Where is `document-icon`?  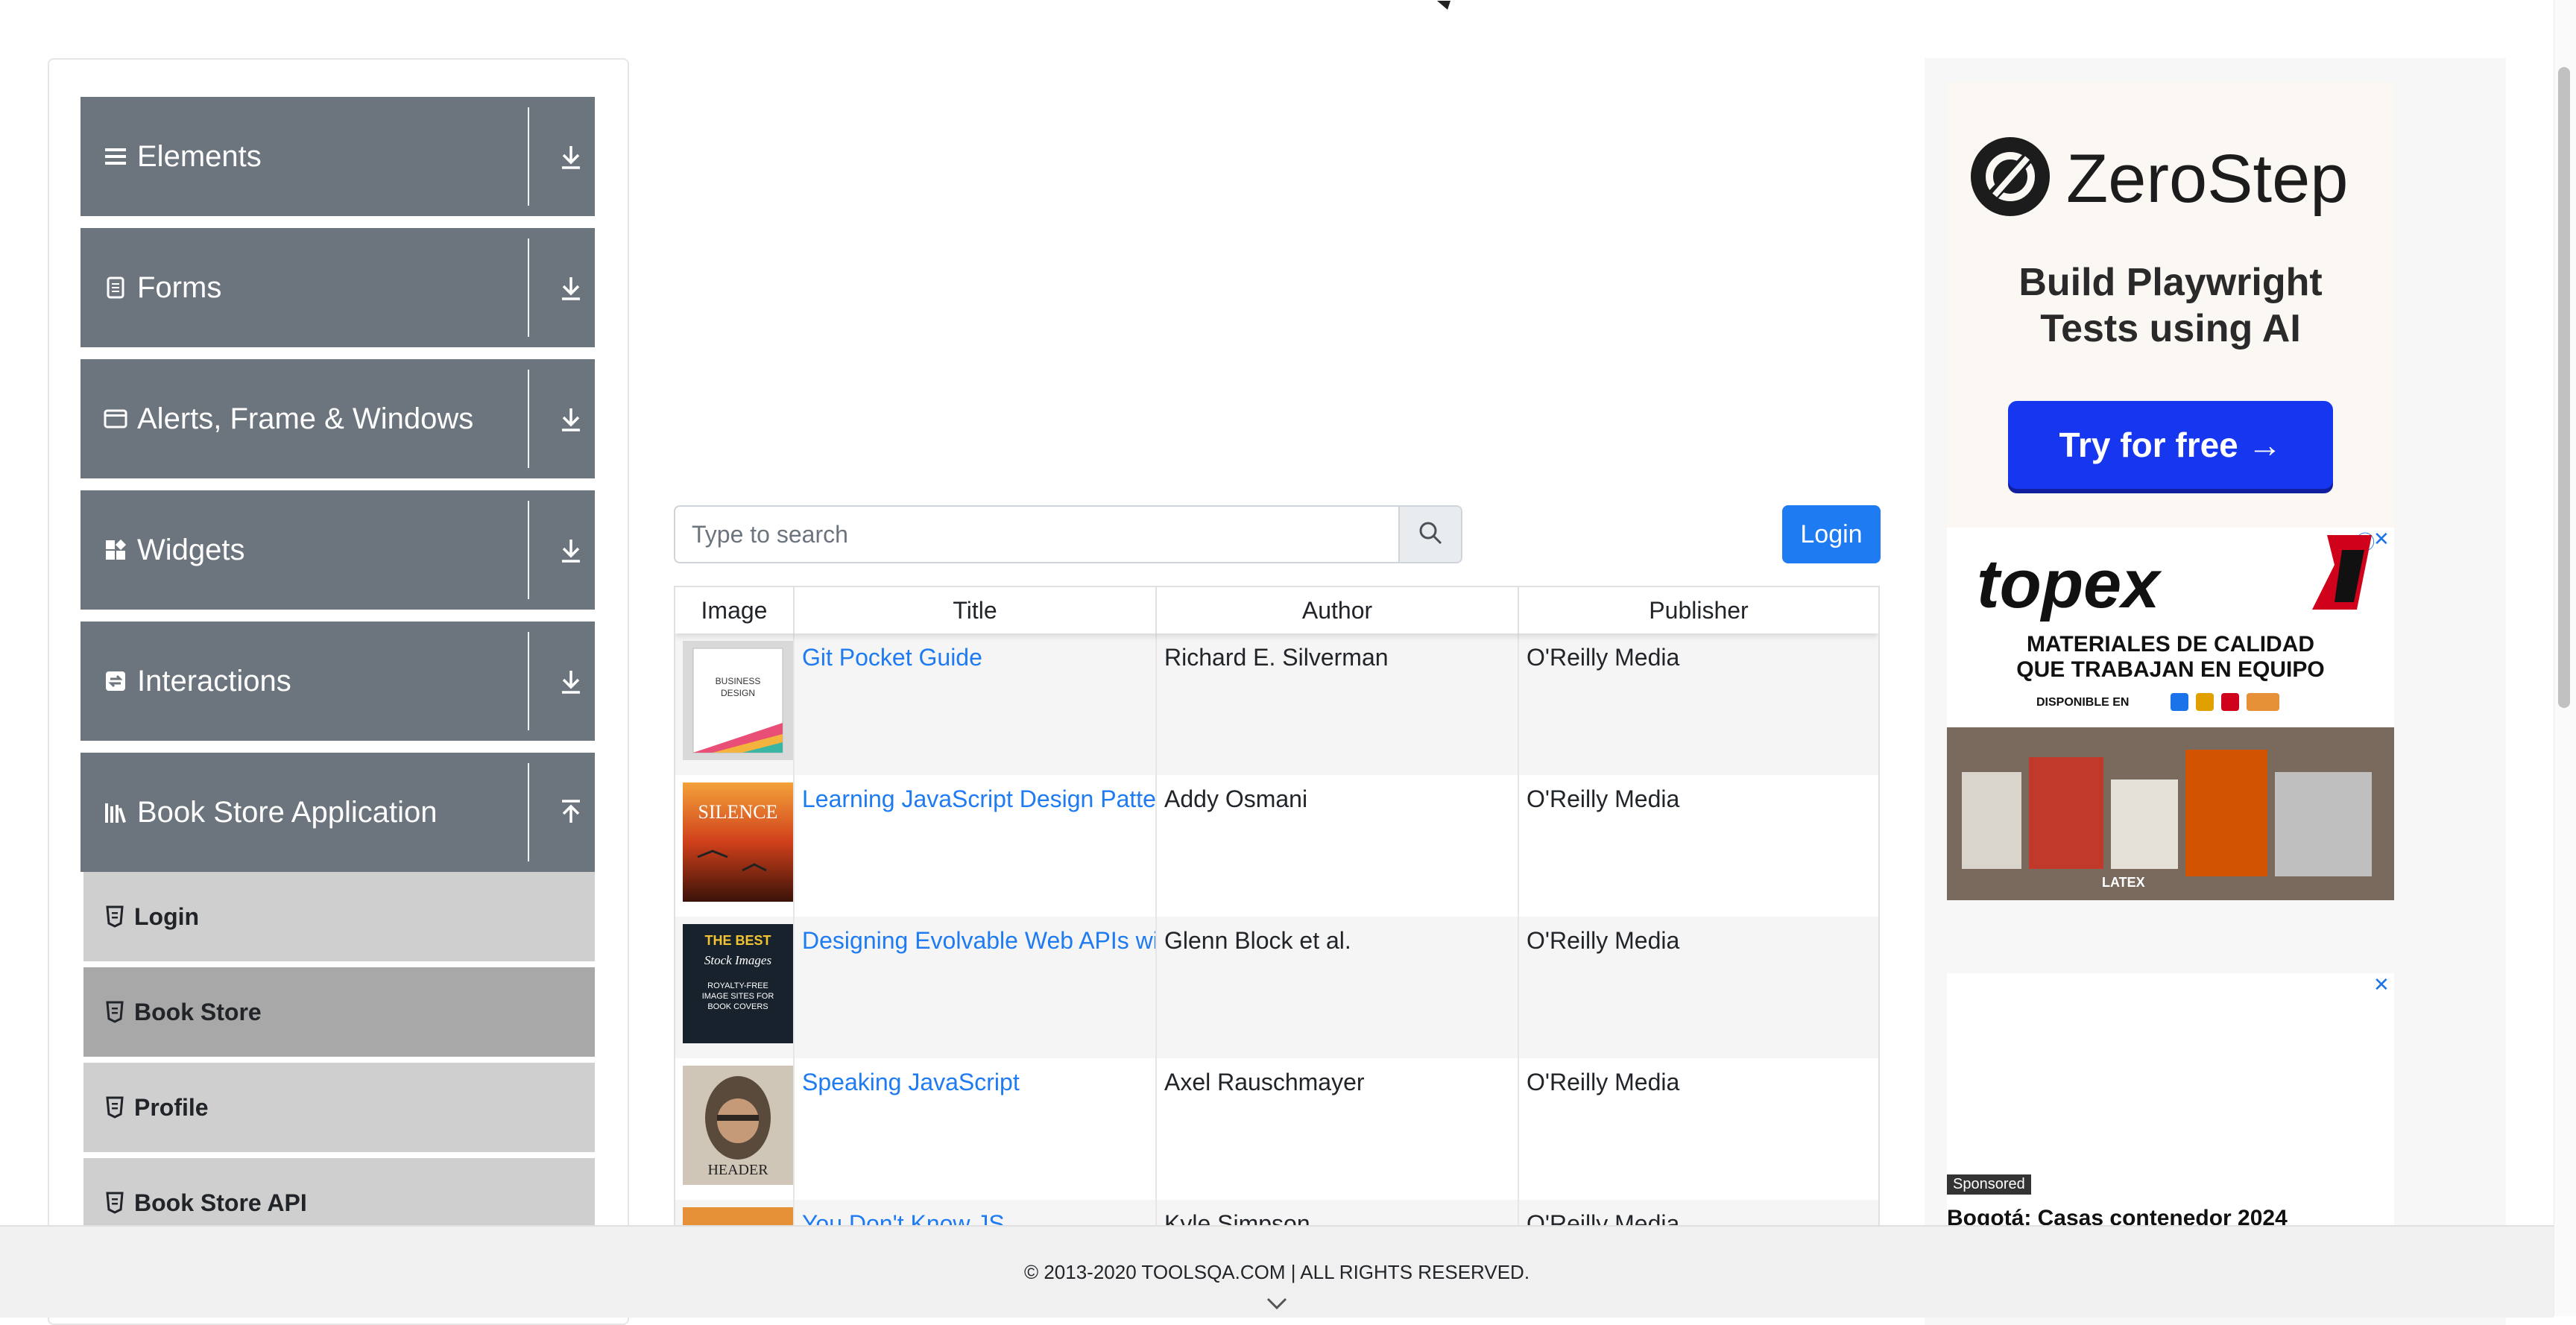 document-icon is located at coordinates (115, 287).